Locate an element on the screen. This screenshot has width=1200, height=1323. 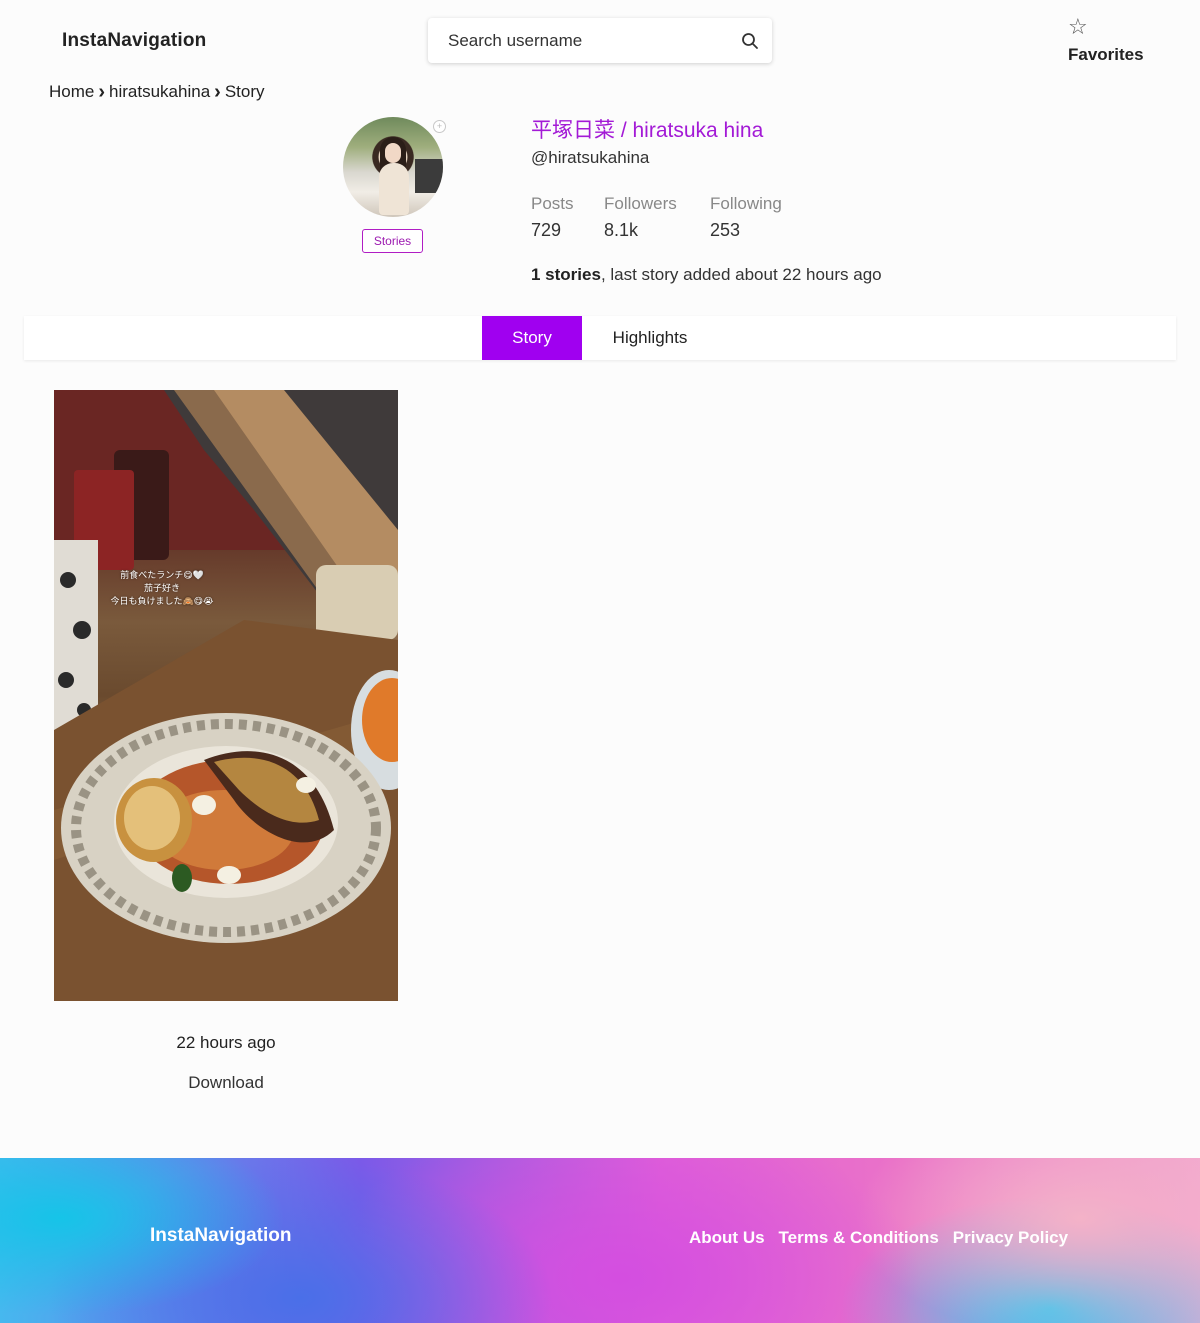
breadcrumb: Home › hiratsukahina › Story is located at coordinates (157, 92).